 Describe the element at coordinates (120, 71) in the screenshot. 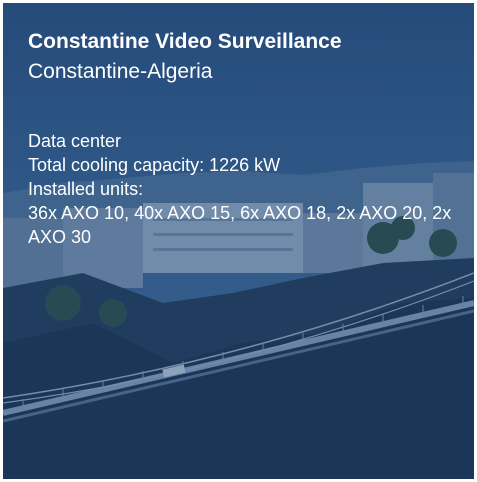

I see `project-location: Constantine-Algeria` at that location.